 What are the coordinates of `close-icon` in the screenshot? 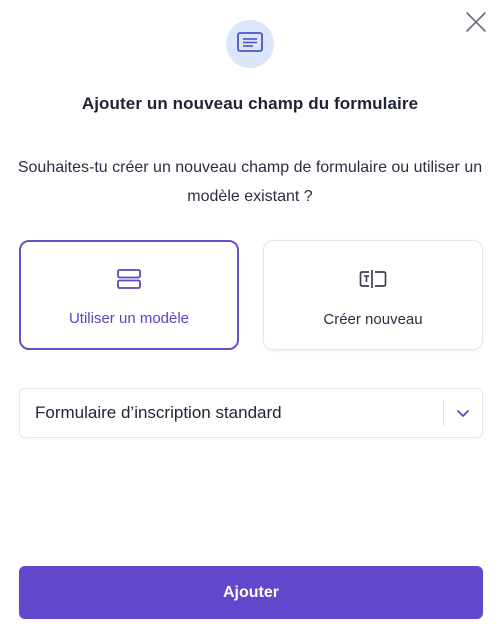 It's located at (476, 24).